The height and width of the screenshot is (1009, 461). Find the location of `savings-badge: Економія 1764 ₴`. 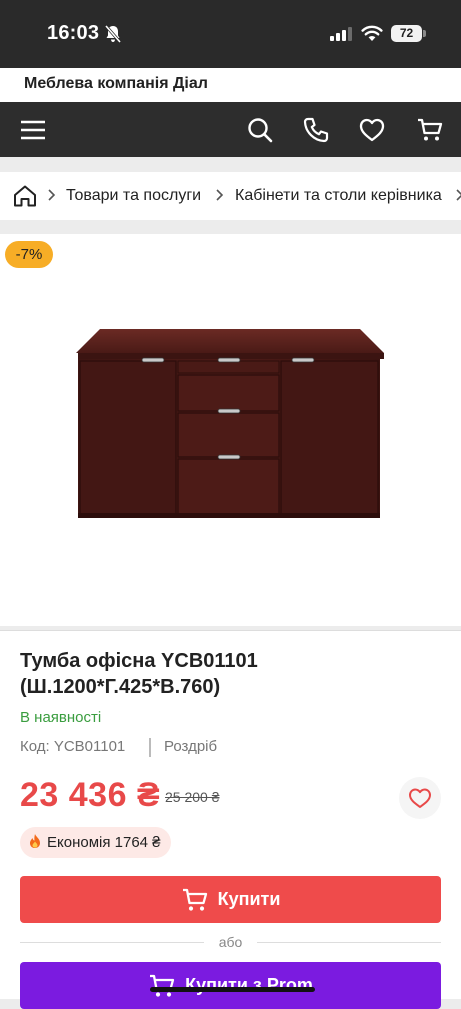

savings-badge: Економія 1764 ₴ is located at coordinates (95, 842).